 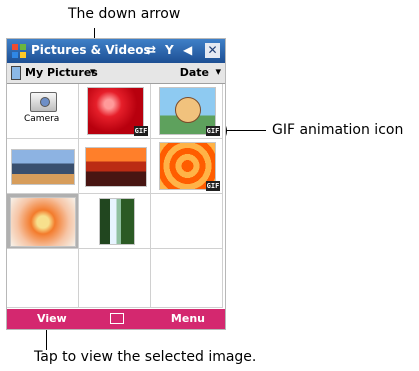 I want to click on thumbnail-cartoon: GIF, so click(x=187, y=111).